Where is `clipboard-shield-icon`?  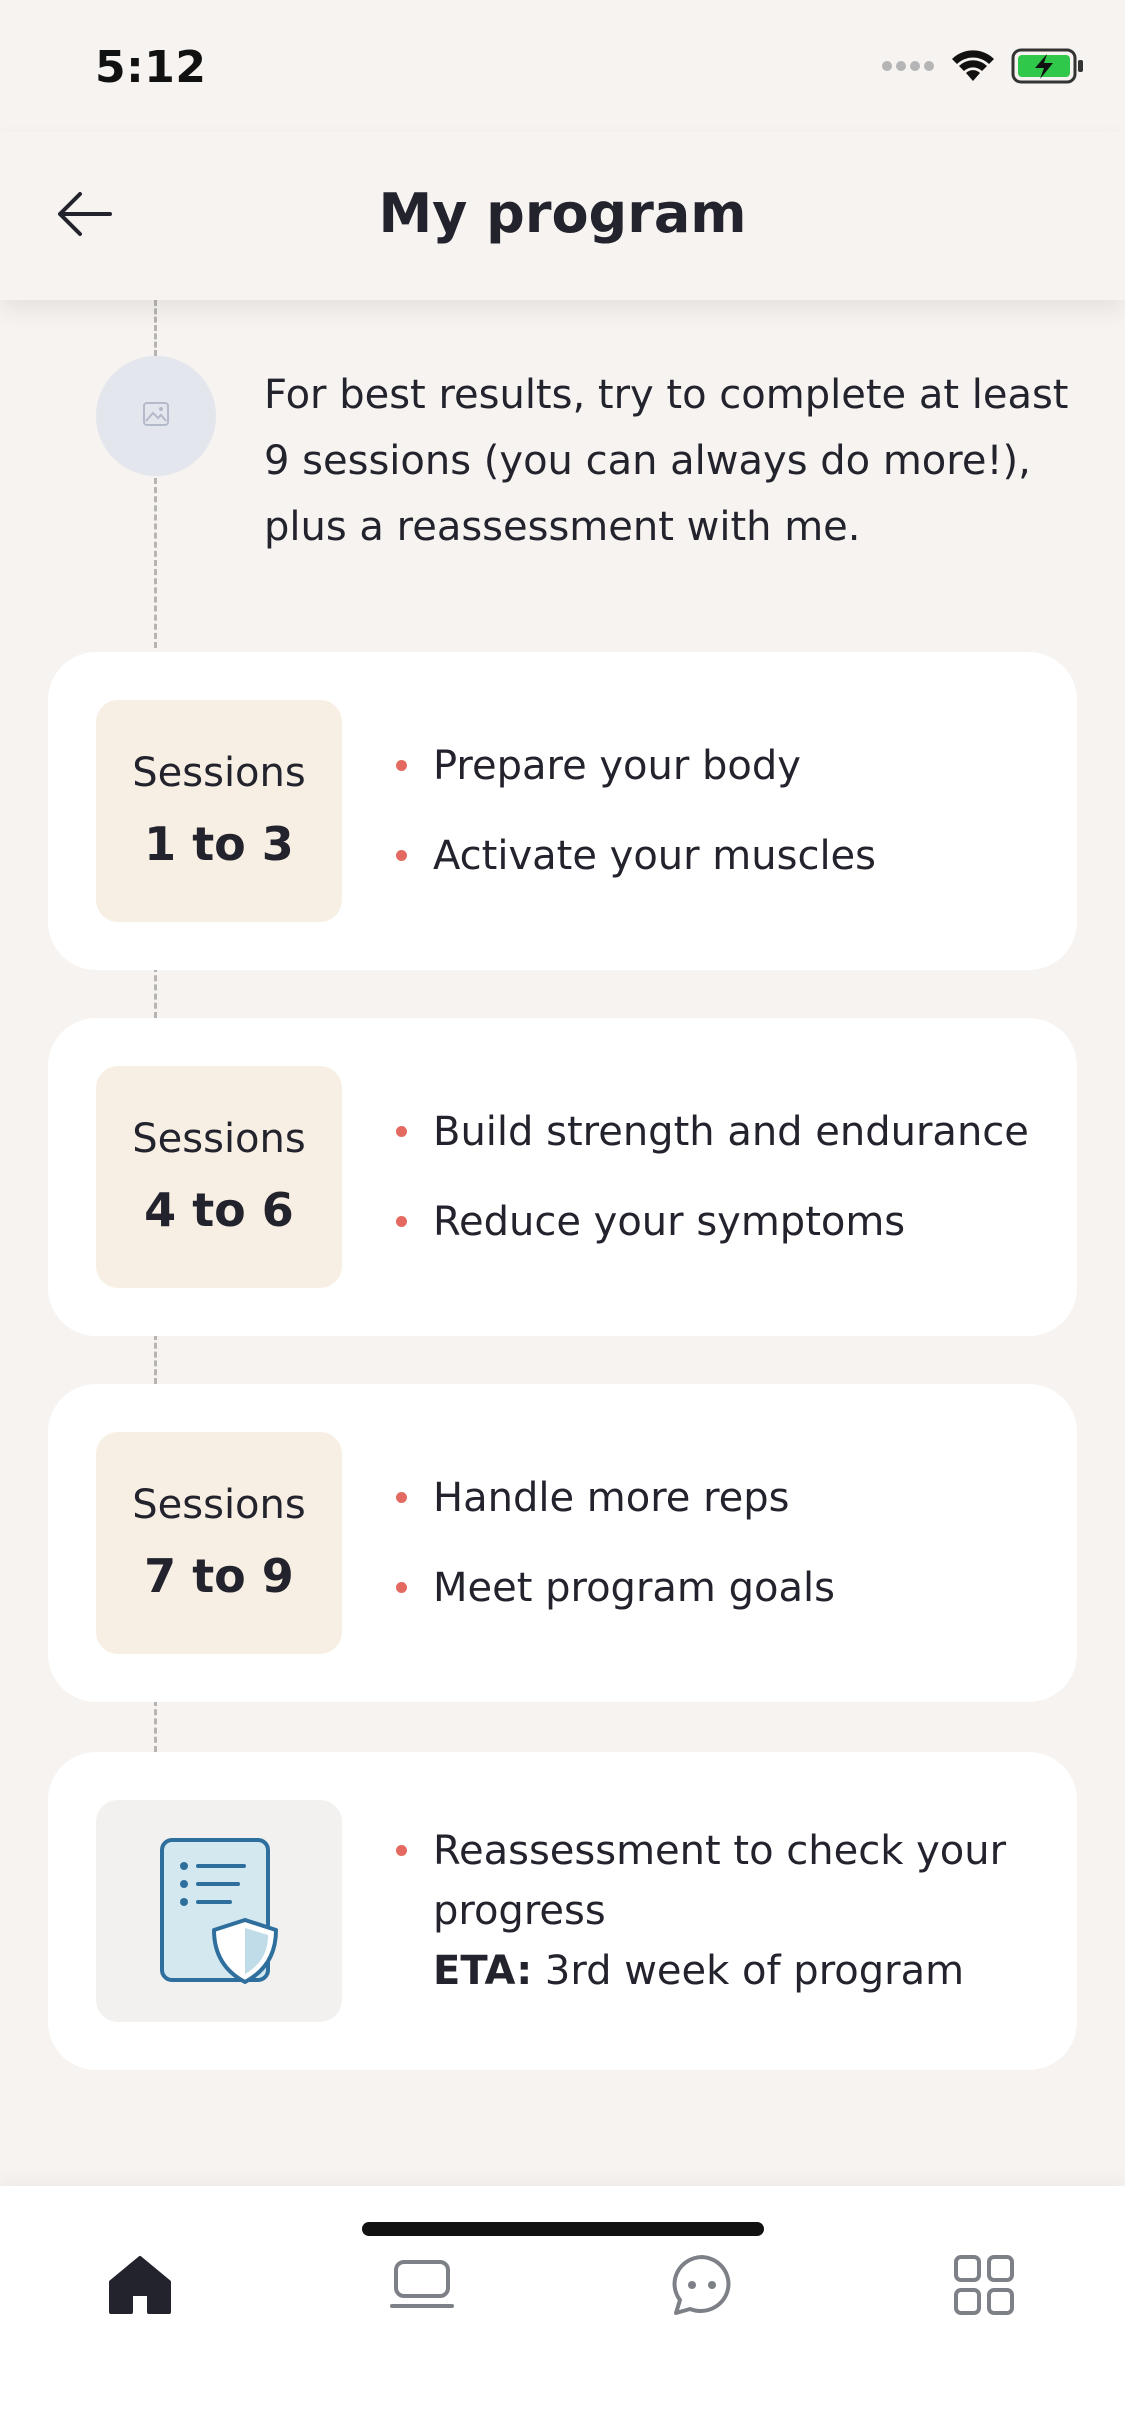
clipboard-shield-icon is located at coordinates (219, 1911).